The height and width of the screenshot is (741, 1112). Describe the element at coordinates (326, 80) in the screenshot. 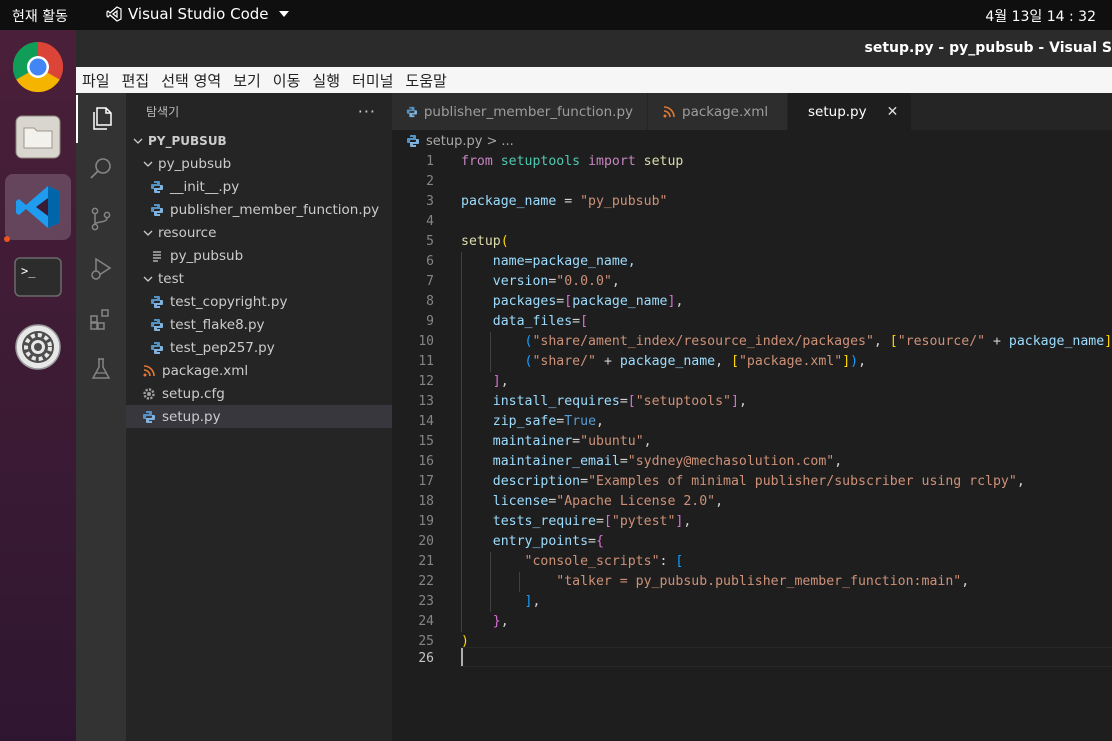

I see `menu-run: 실행` at that location.